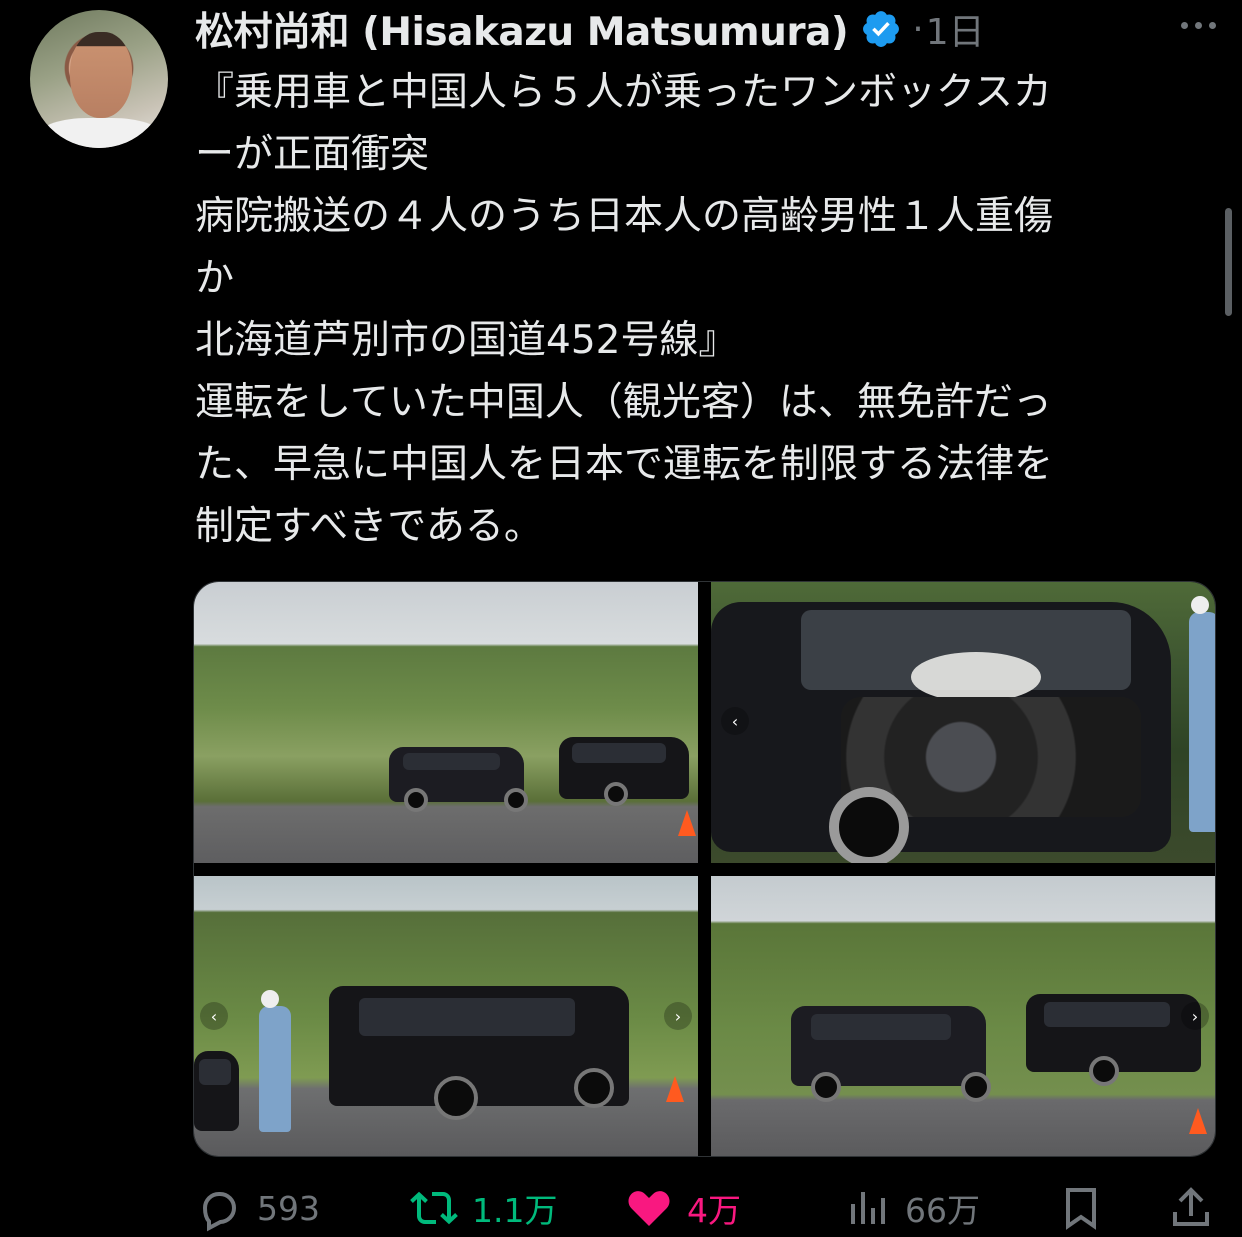 The image size is (1242, 1237). I want to click on like-count: 4万, so click(714, 1210).